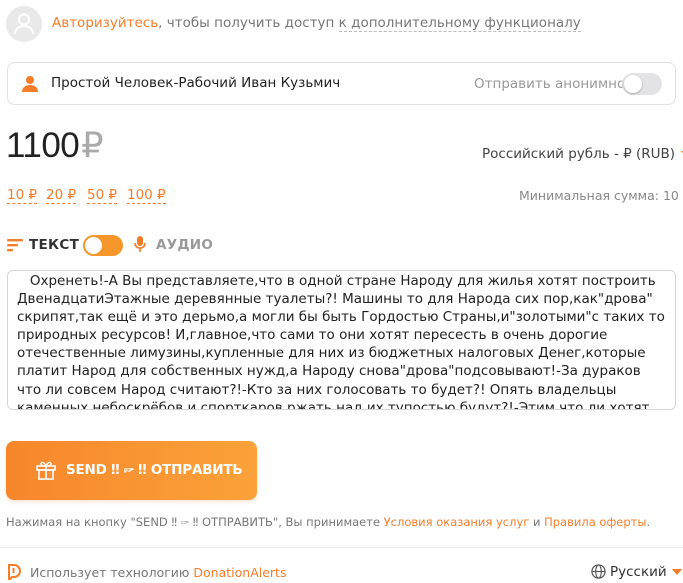  I want to click on preset-amount-10: 10 ₽, so click(22, 195).